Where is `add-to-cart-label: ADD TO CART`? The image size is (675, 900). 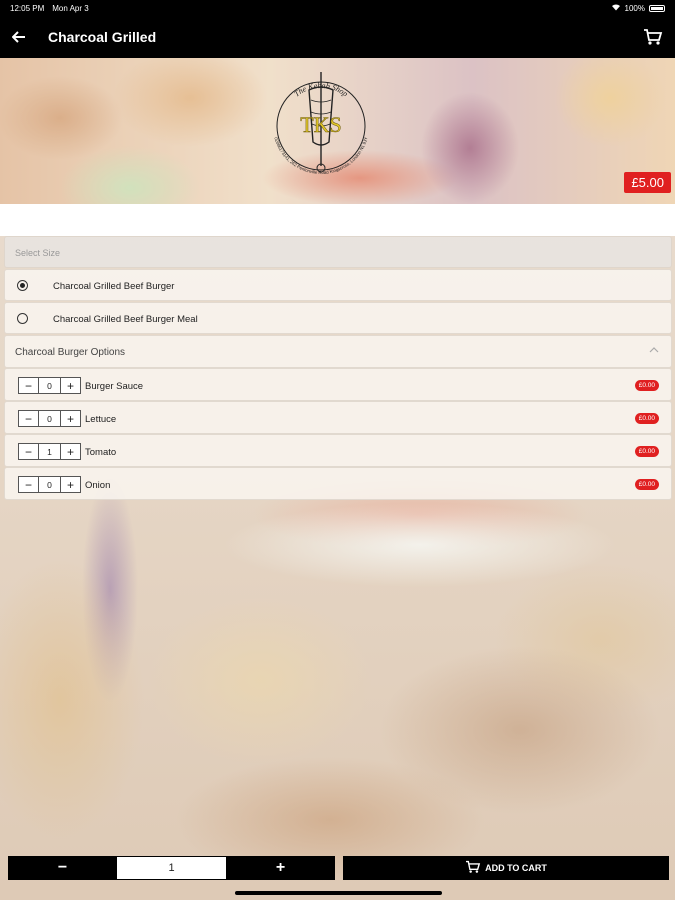 add-to-cart-label: ADD TO CART is located at coordinates (516, 868).